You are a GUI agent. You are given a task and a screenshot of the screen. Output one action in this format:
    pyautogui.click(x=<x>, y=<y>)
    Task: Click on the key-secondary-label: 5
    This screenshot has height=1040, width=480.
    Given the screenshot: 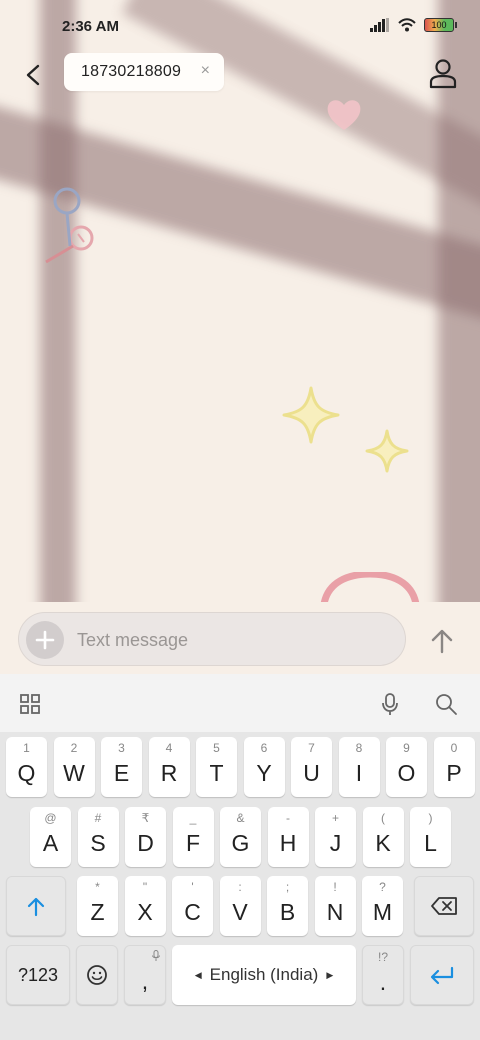 What is the action you would take?
    pyautogui.click(x=216, y=748)
    